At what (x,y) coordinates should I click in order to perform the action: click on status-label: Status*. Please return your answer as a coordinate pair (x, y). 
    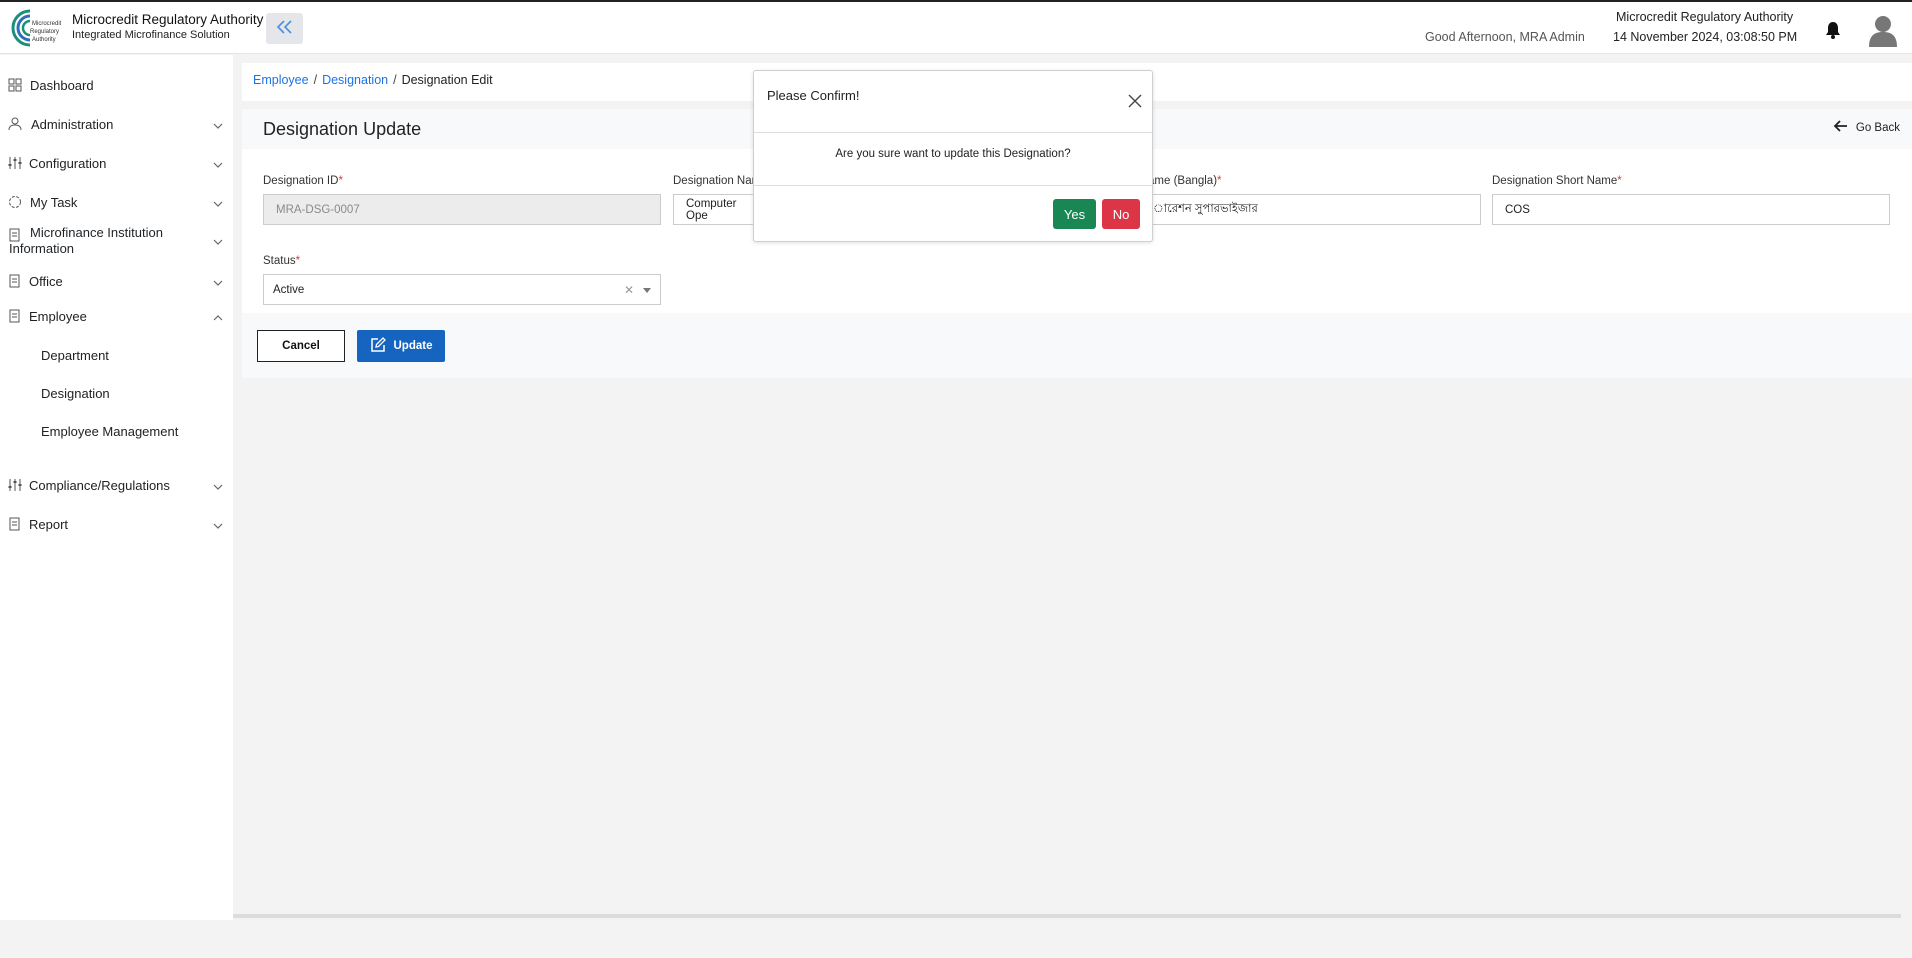
    Looking at the image, I should click on (282, 261).